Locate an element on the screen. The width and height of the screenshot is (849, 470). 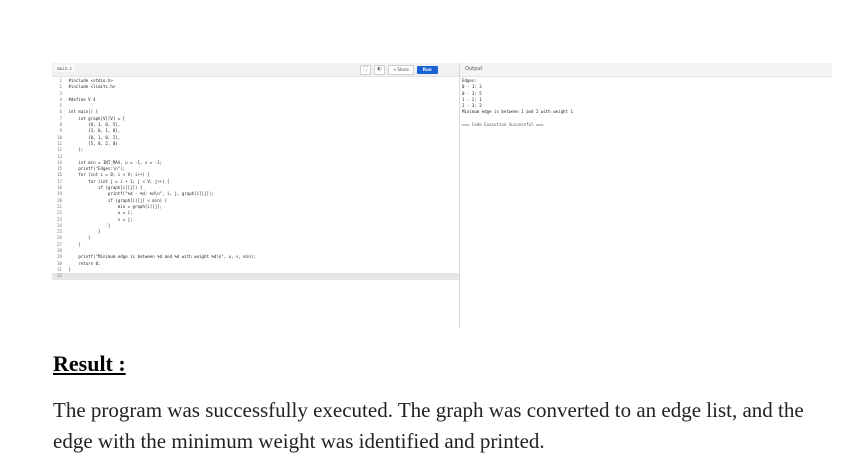
share-label: Share is located at coordinates (403, 69).